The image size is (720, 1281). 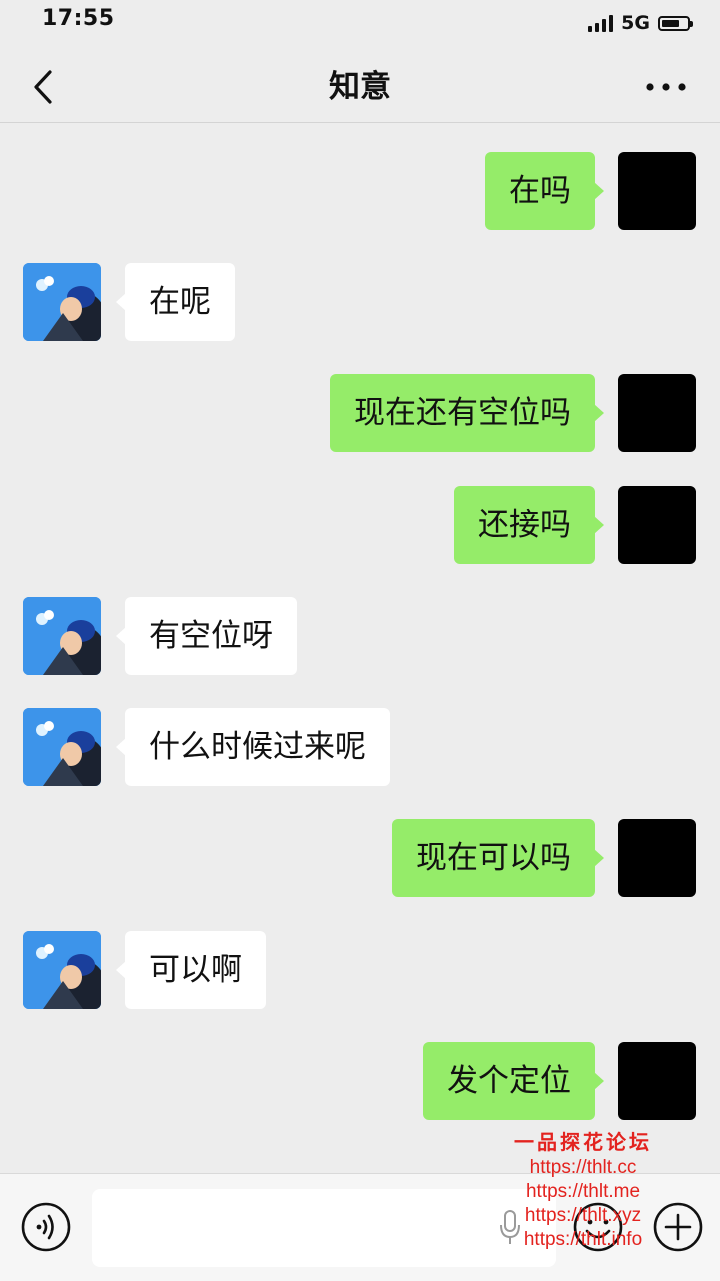 What do you see at coordinates (583, 1239) in the screenshot?
I see `watermark-url: https://thlt.info` at bounding box center [583, 1239].